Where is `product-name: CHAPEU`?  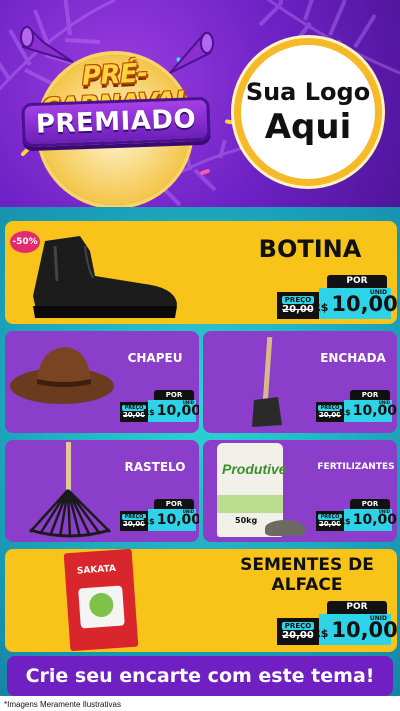
product-name: CHAPEU is located at coordinates (155, 358).